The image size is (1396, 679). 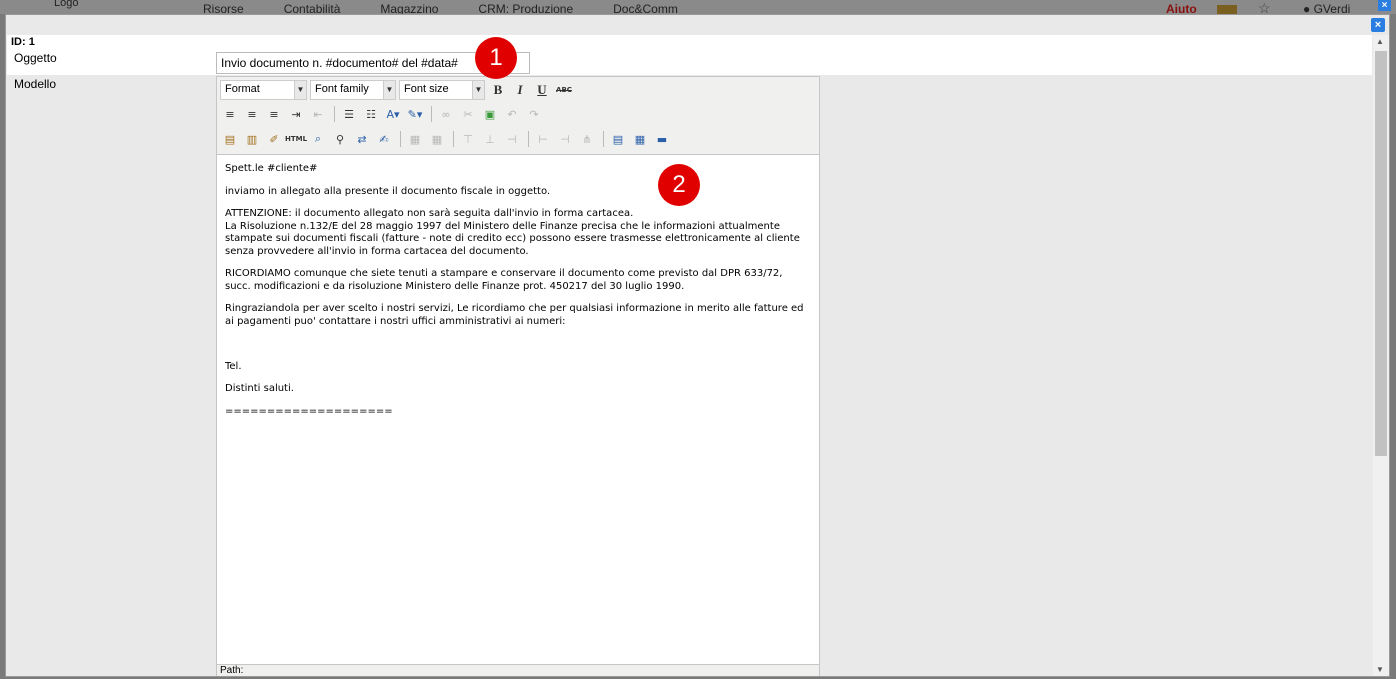 What do you see at coordinates (1381, 253) in the screenshot?
I see `scrollbar-thumb` at bounding box center [1381, 253].